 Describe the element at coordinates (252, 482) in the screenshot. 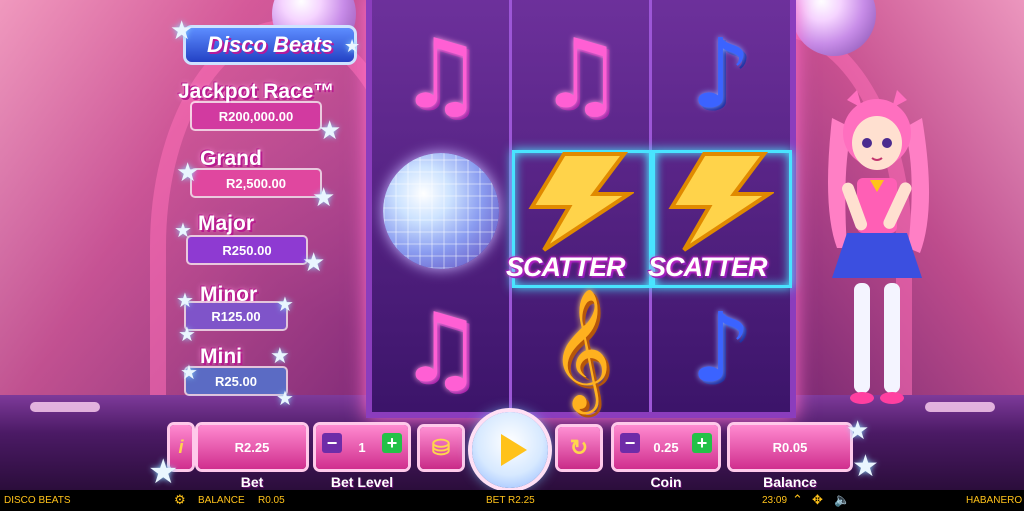

I see `bet-label: Bet` at that location.